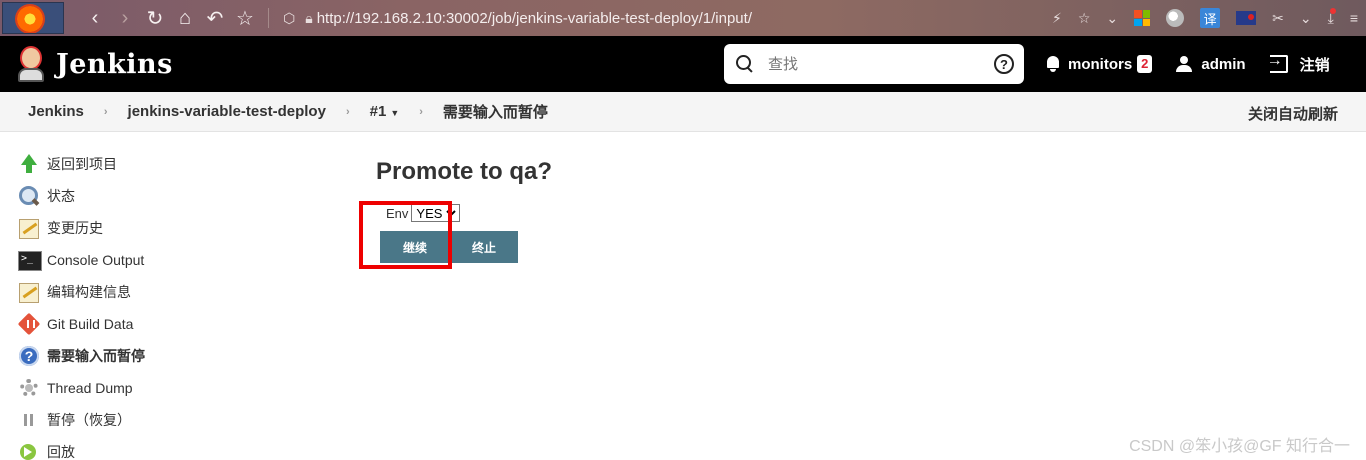  What do you see at coordinates (114, 64) in the screenshot?
I see `brand-name: Jenkins` at bounding box center [114, 64].